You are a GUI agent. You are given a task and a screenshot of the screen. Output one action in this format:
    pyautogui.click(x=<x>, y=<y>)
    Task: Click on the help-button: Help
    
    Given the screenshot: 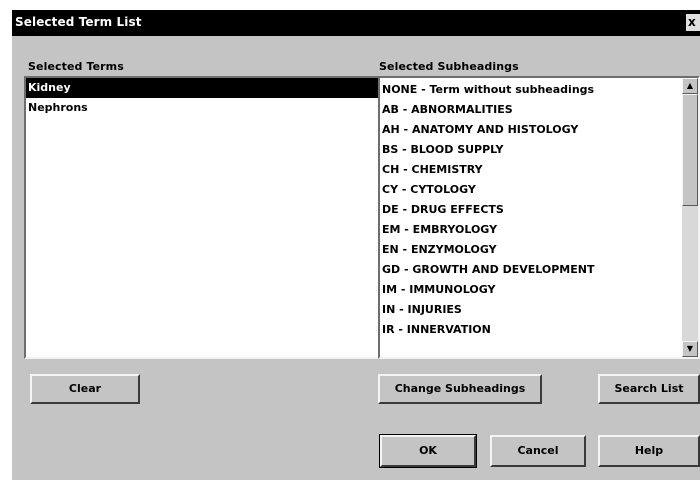 What is the action you would take?
    pyautogui.click(x=649, y=451)
    